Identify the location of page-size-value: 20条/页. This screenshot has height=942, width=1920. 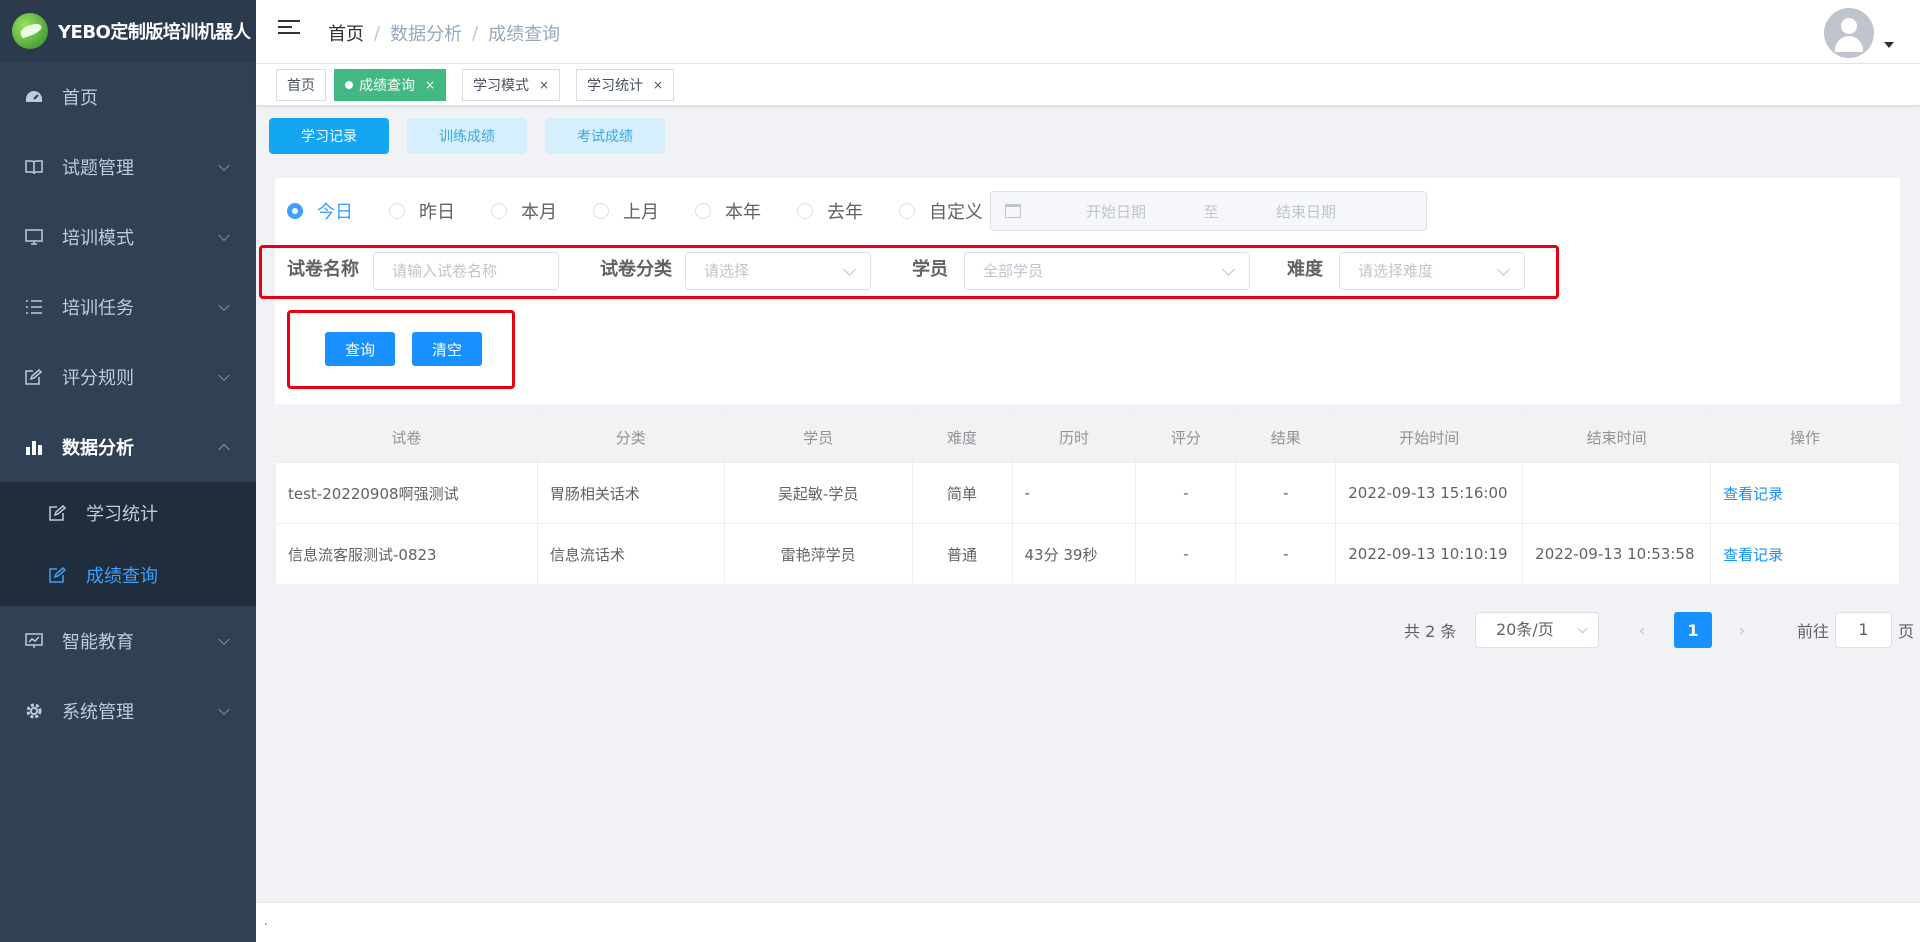
(1525, 629).